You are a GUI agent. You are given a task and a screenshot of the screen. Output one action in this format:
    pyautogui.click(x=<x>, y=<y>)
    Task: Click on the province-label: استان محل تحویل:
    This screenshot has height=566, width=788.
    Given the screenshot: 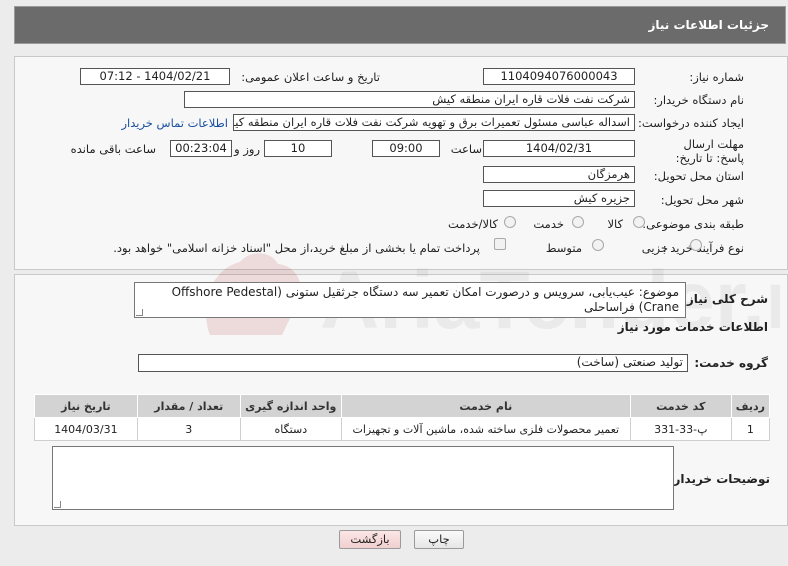 What is the action you would take?
    pyautogui.click(x=698, y=176)
    